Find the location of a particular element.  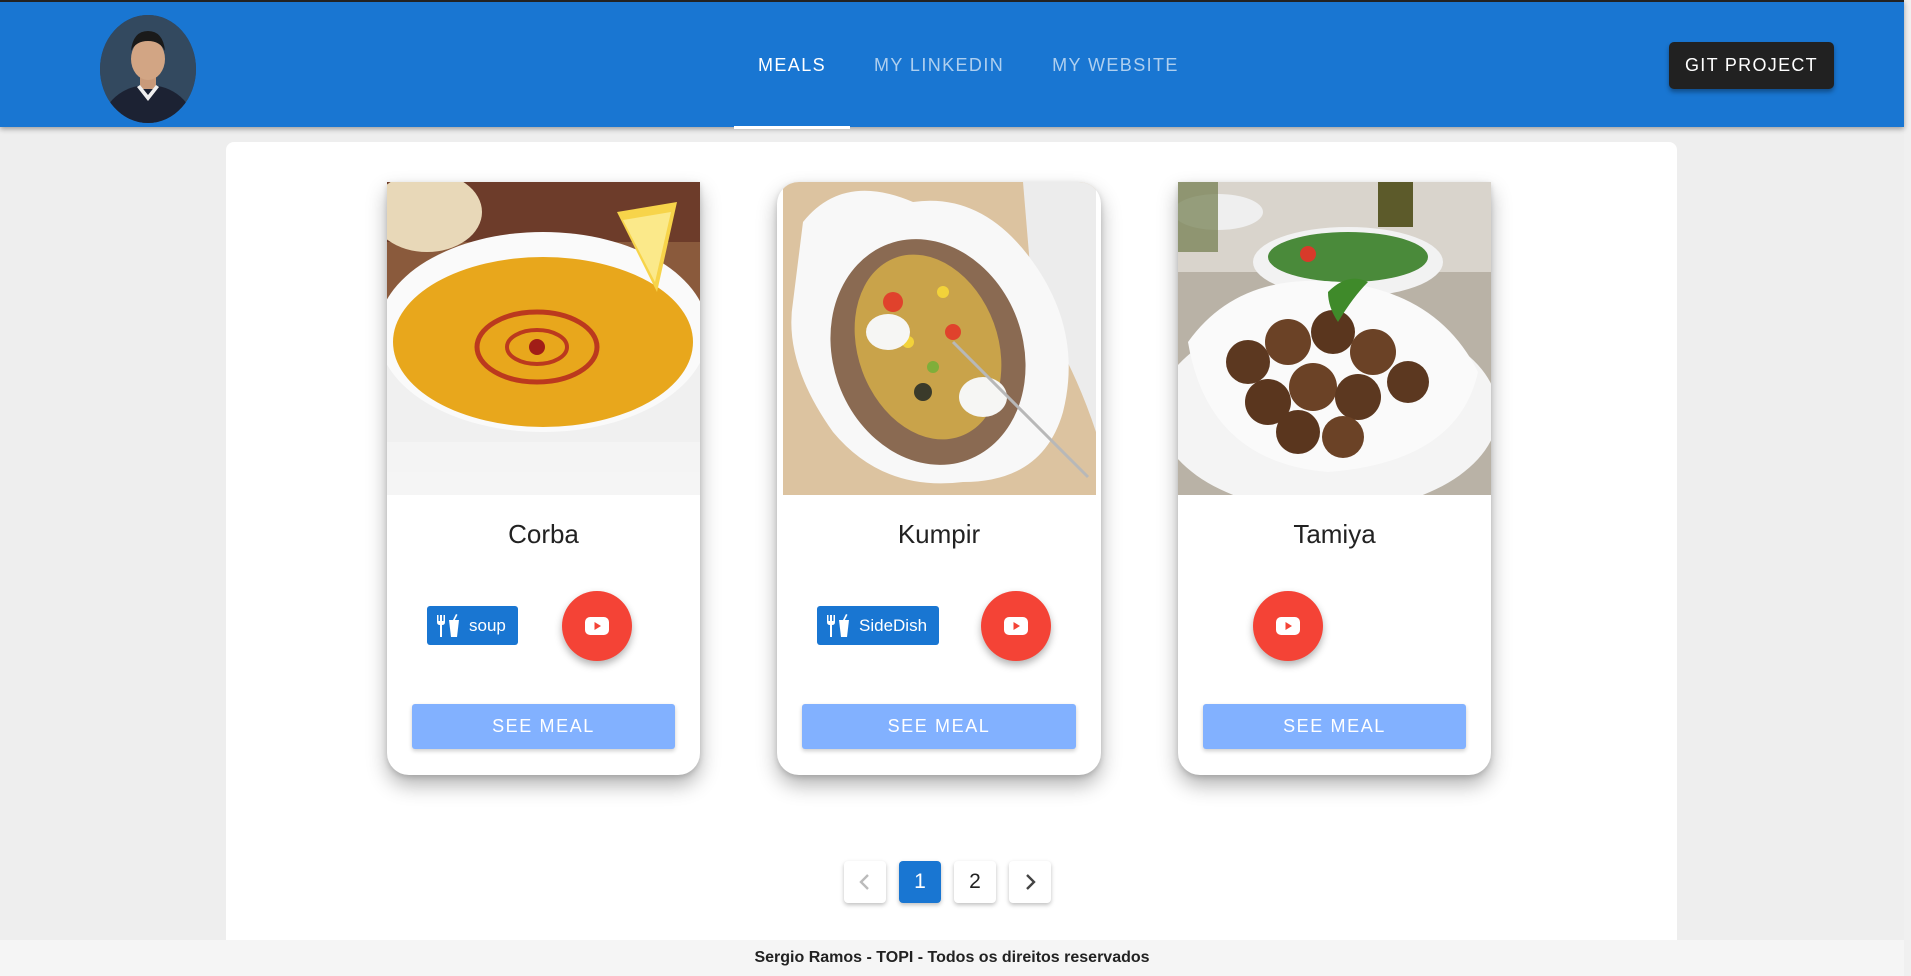

category-chip: soup is located at coordinates (472, 625).